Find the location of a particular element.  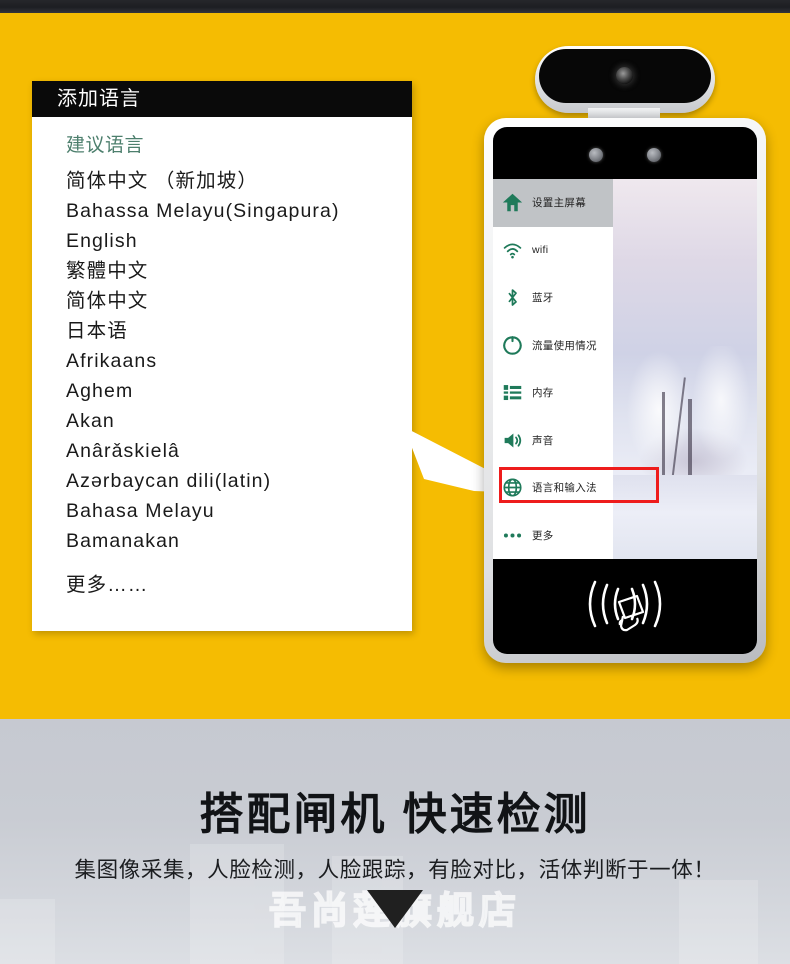

wifi-icon is located at coordinates (512, 250).